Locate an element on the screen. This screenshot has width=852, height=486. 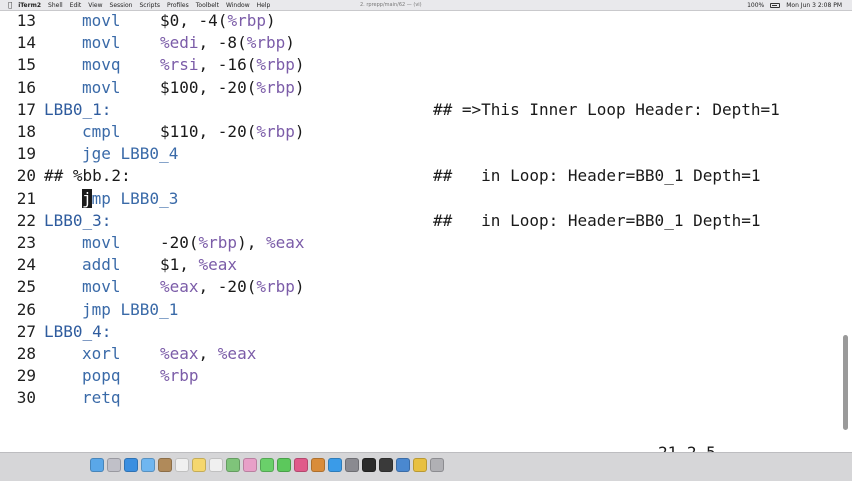
battery-percent: 100% is located at coordinates (756, 5).